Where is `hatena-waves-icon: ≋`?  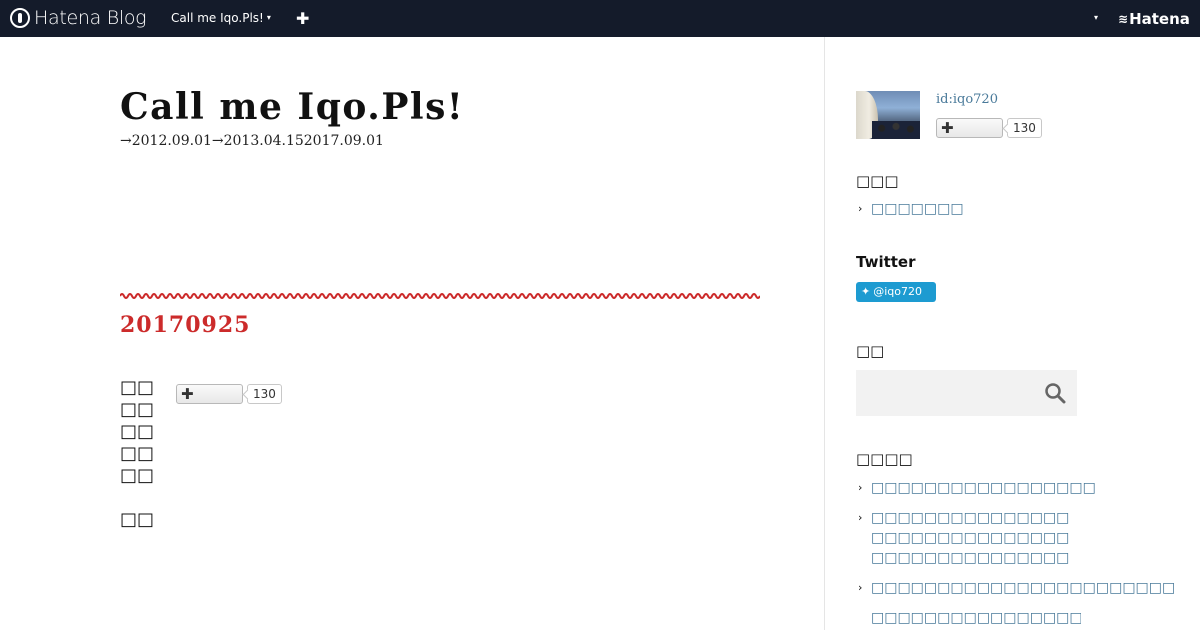
hatena-waves-icon: ≋ is located at coordinates (1123, 19).